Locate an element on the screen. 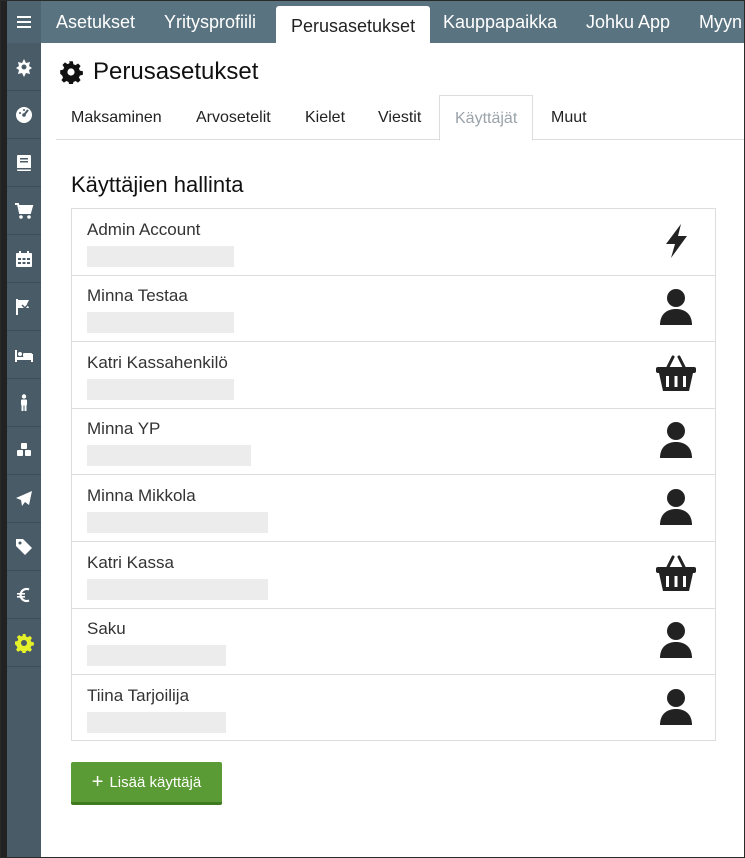 The height and width of the screenshot is (858, 745). sidebar-item-tag is located at coordinates (24, 547).